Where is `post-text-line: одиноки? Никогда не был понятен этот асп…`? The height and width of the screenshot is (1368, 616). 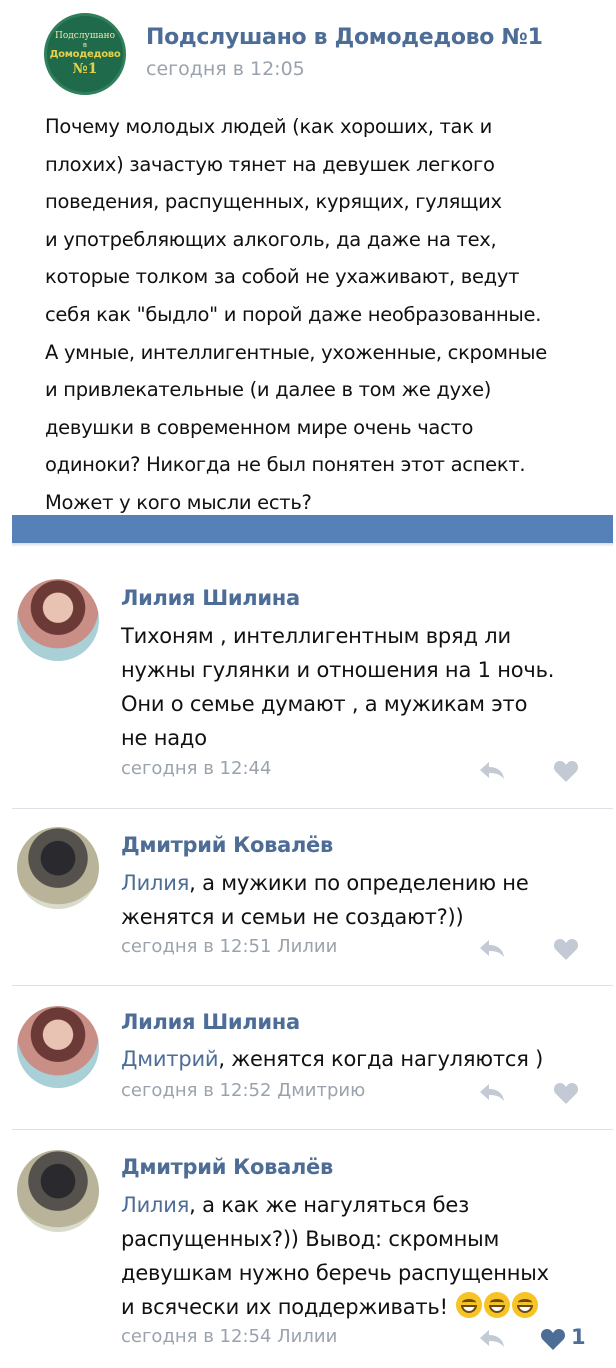
post-text-line: одиноки? Никогда не был понятен этот асп… is located at coordinates (285, 465).